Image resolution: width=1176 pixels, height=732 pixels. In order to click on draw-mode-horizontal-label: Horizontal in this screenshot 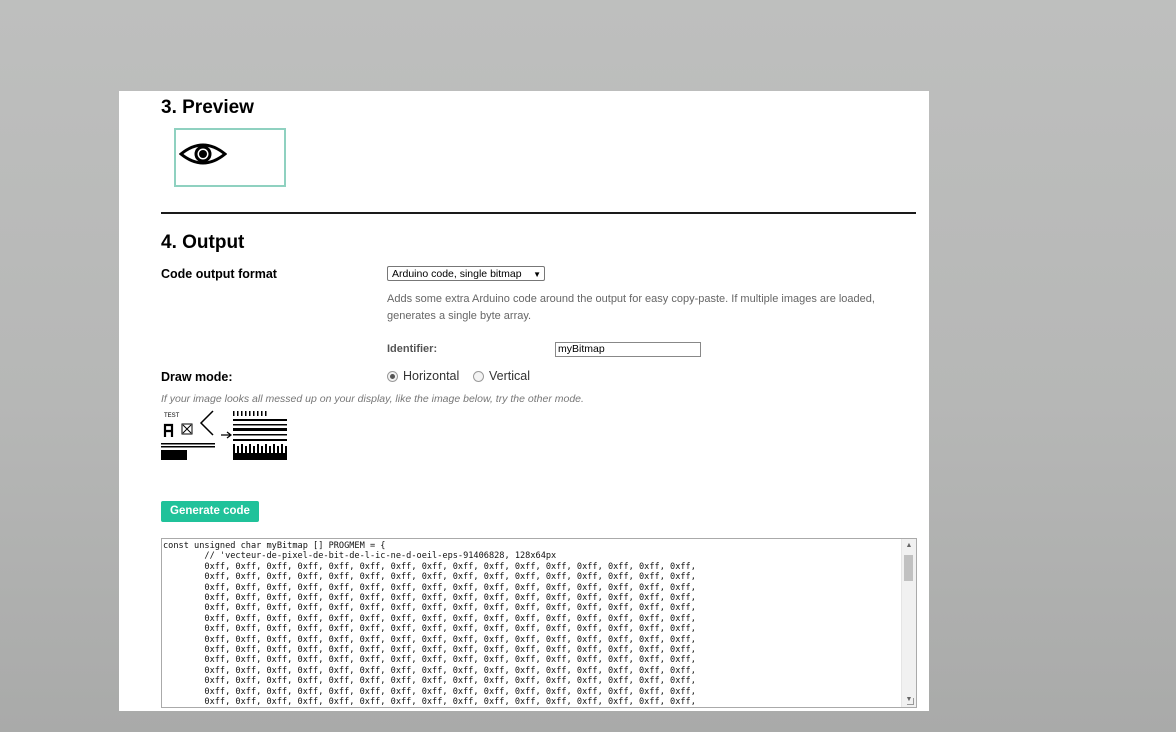, I will do `click(431, 376)`.